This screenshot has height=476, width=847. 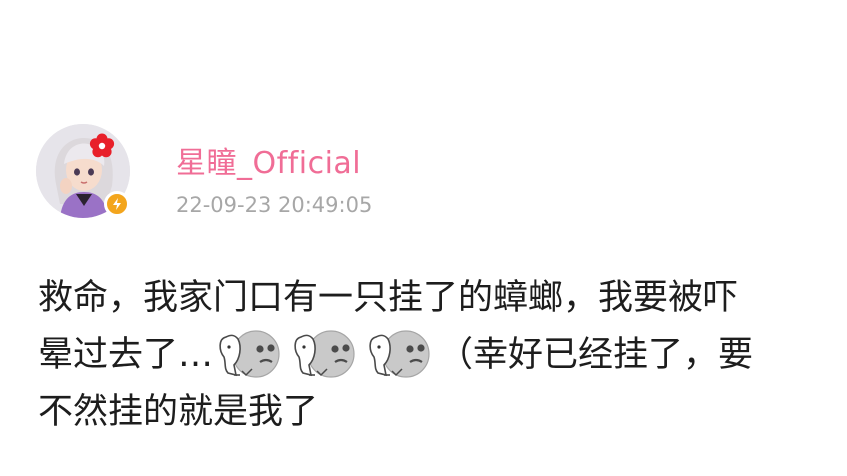 I want to click on content-line-2: 晕过去了… （幸好已经挂了，要, so click(x=438, y=355).